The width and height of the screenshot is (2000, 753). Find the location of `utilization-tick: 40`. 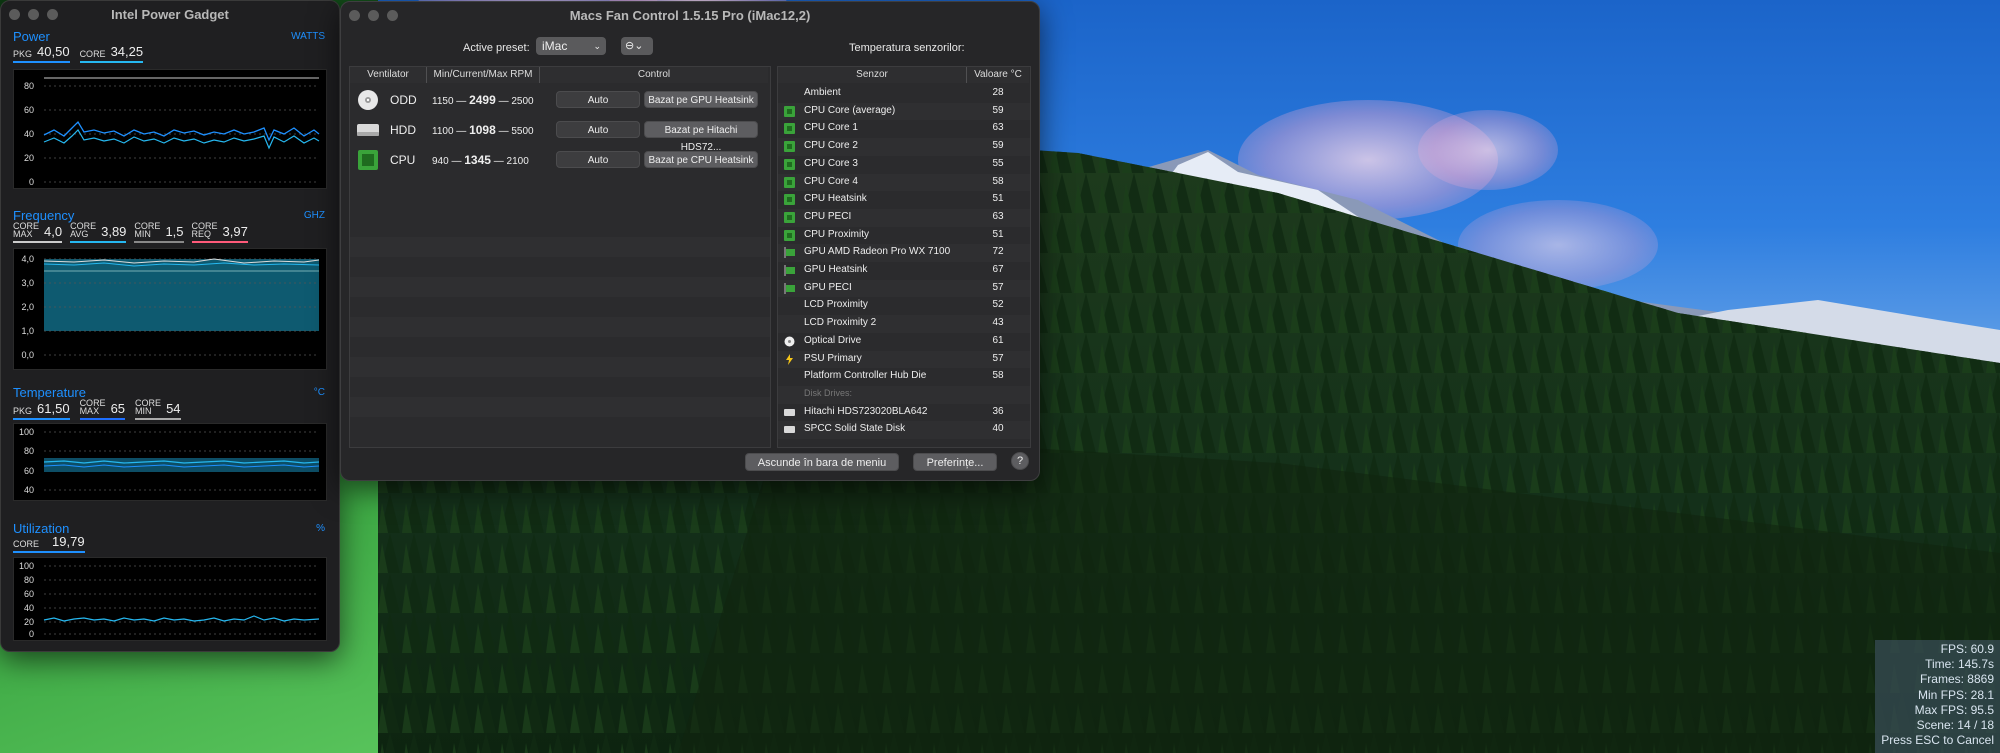

utilization-tick: 40 is located at coordinates (29, 608).